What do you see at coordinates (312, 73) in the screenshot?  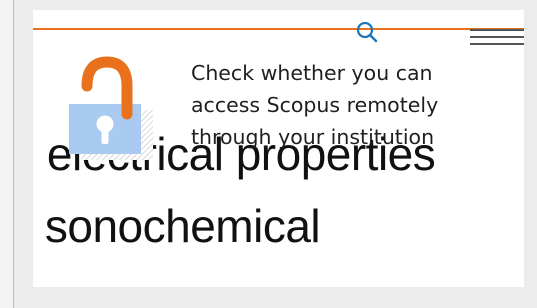 I see `remote-access-line: Check whether you can` at bounding box center [312, 73].